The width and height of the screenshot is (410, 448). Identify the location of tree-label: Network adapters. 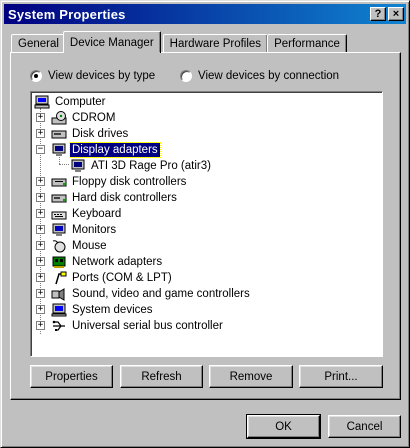
(117, 262).